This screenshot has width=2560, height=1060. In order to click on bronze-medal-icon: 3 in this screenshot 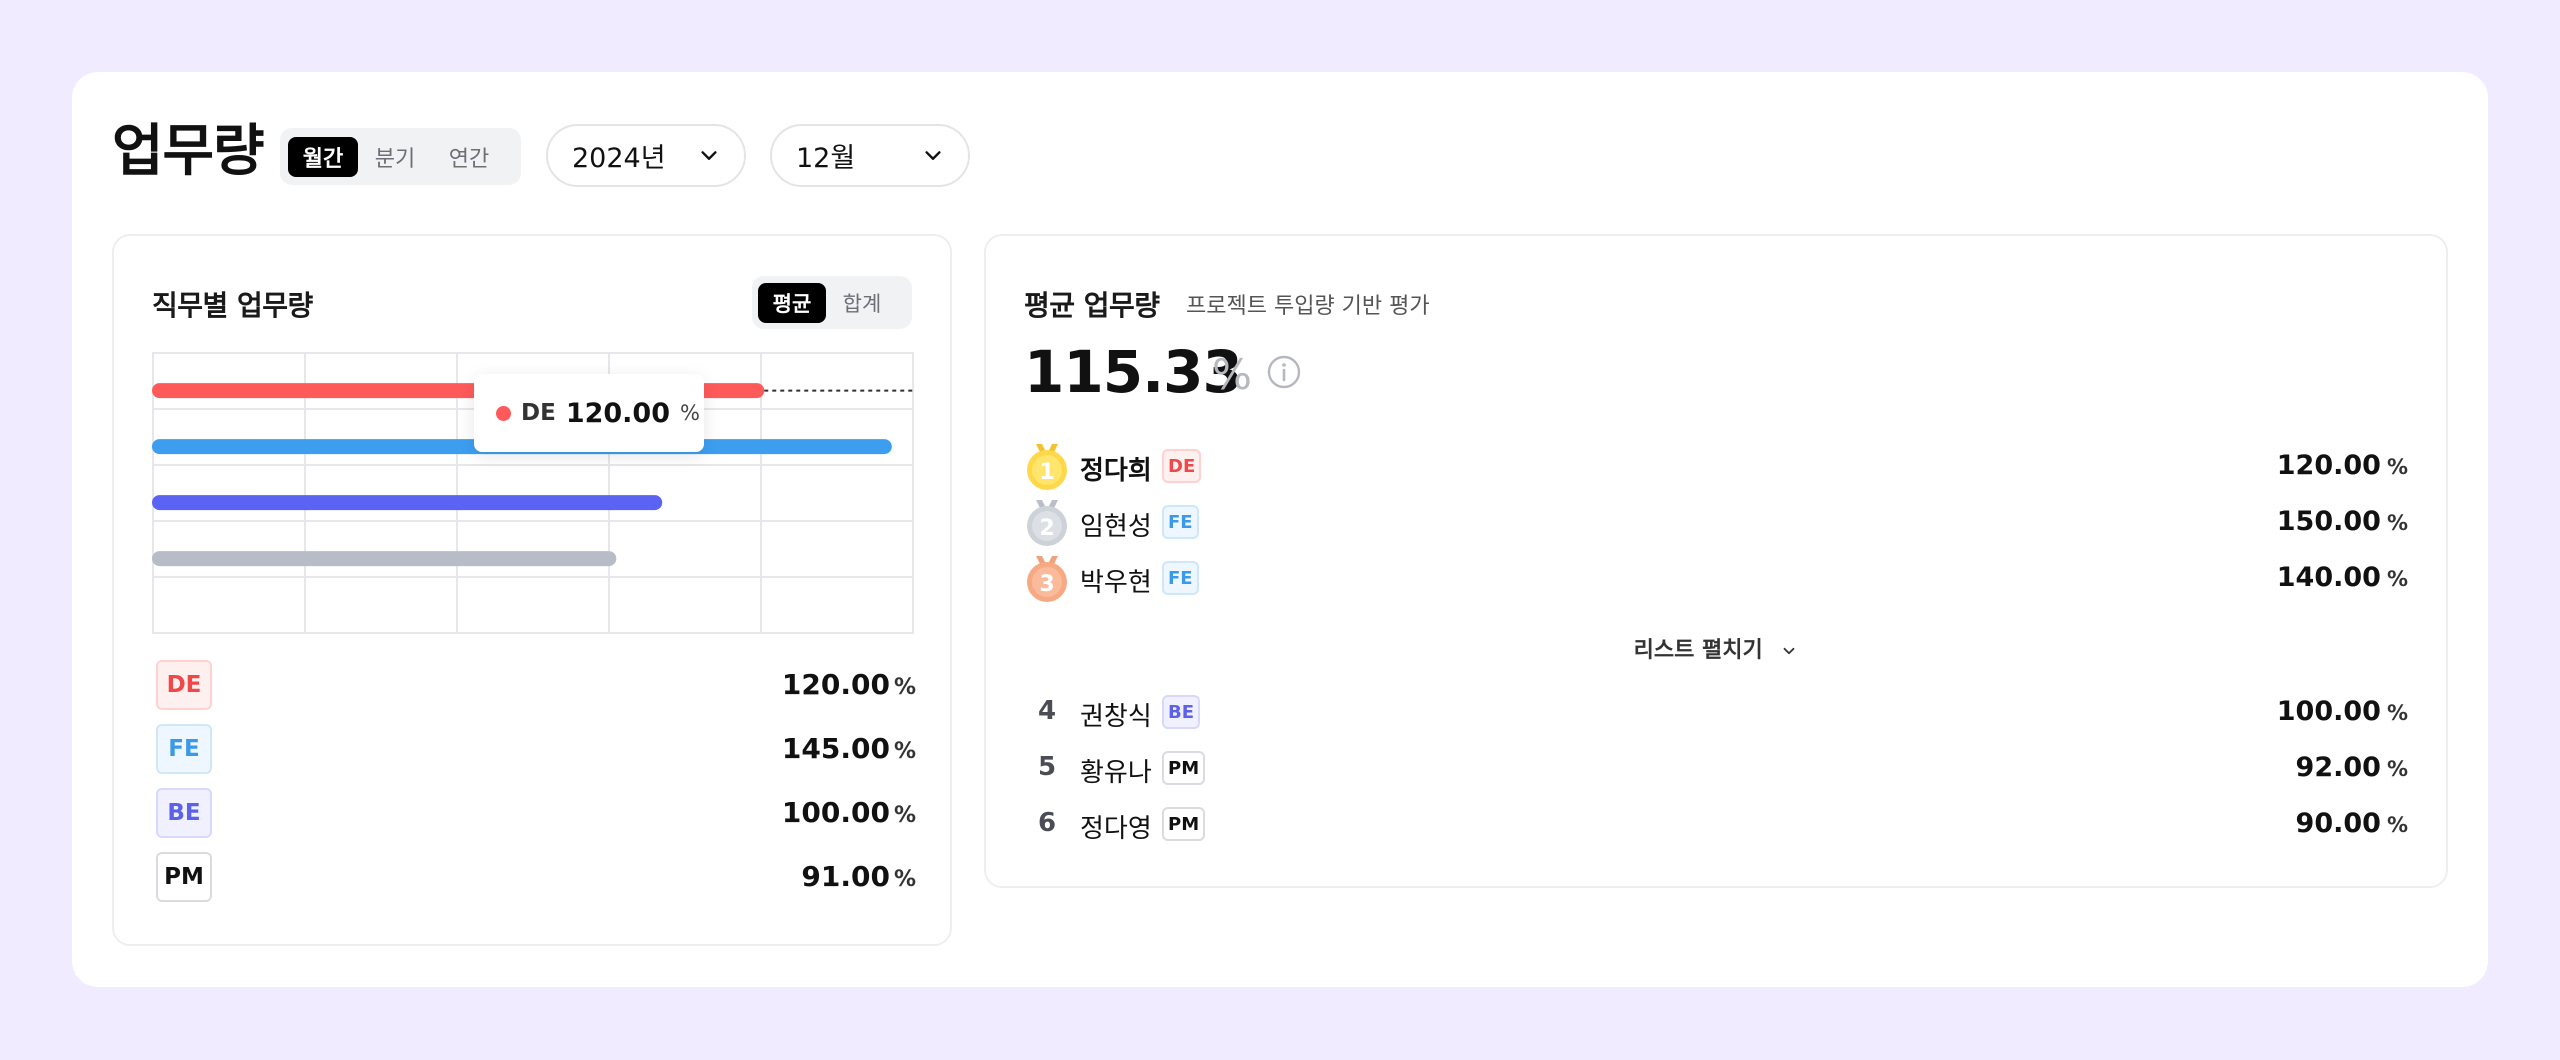, I will do `click(1047, 579)`.